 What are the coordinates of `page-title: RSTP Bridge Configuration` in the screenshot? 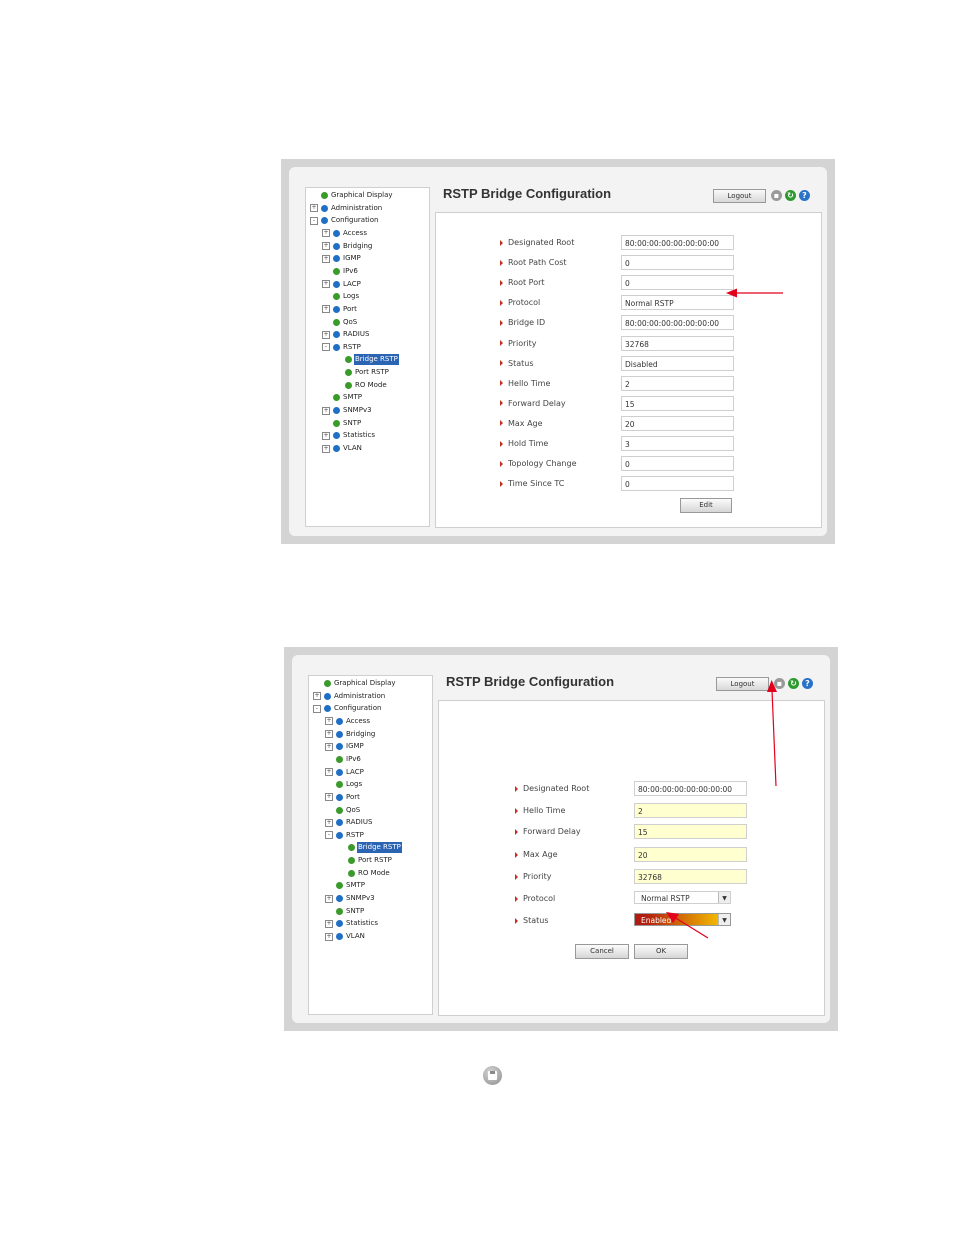 It's located at (530, 681).